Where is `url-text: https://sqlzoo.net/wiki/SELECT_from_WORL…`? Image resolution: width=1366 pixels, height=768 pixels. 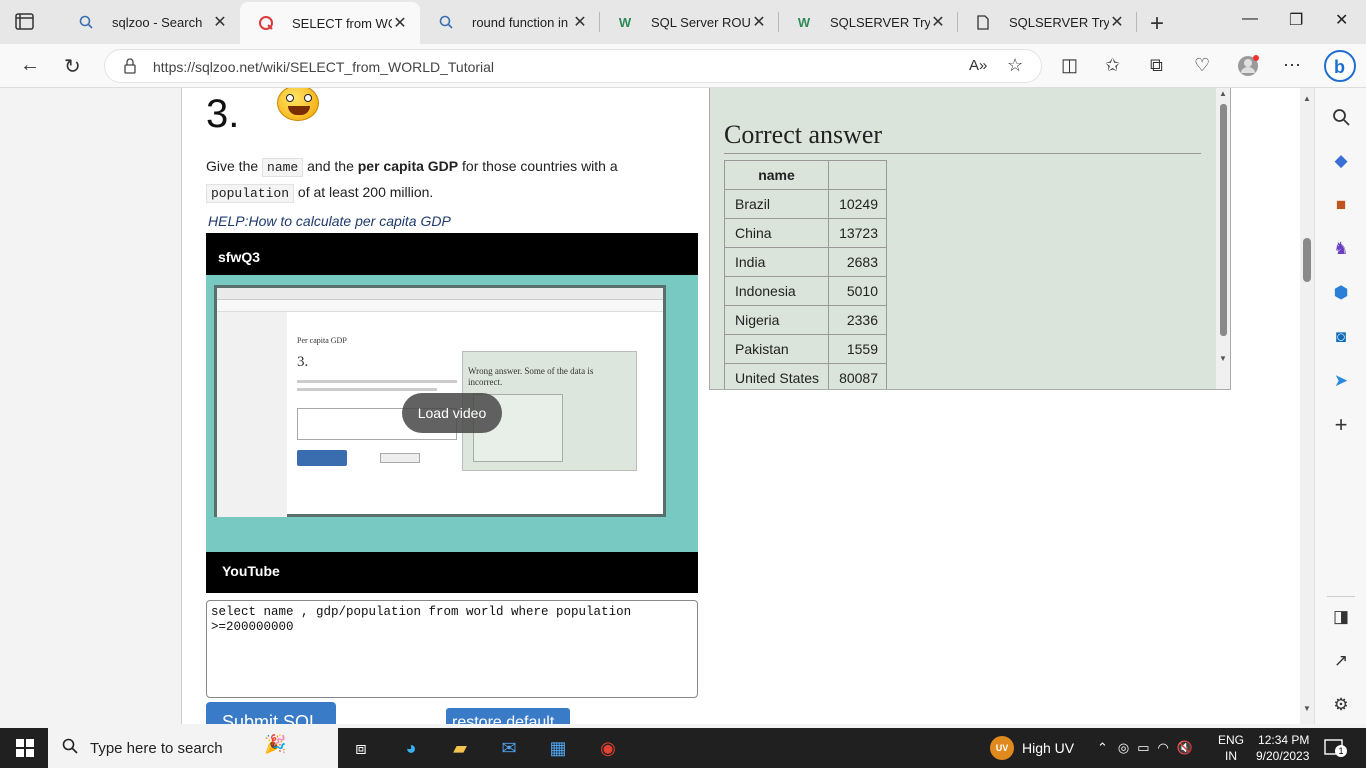
url-text: https://sqlzoo.net/wiki/SELECT_from_WORL… is located at coordinates (323, 67).